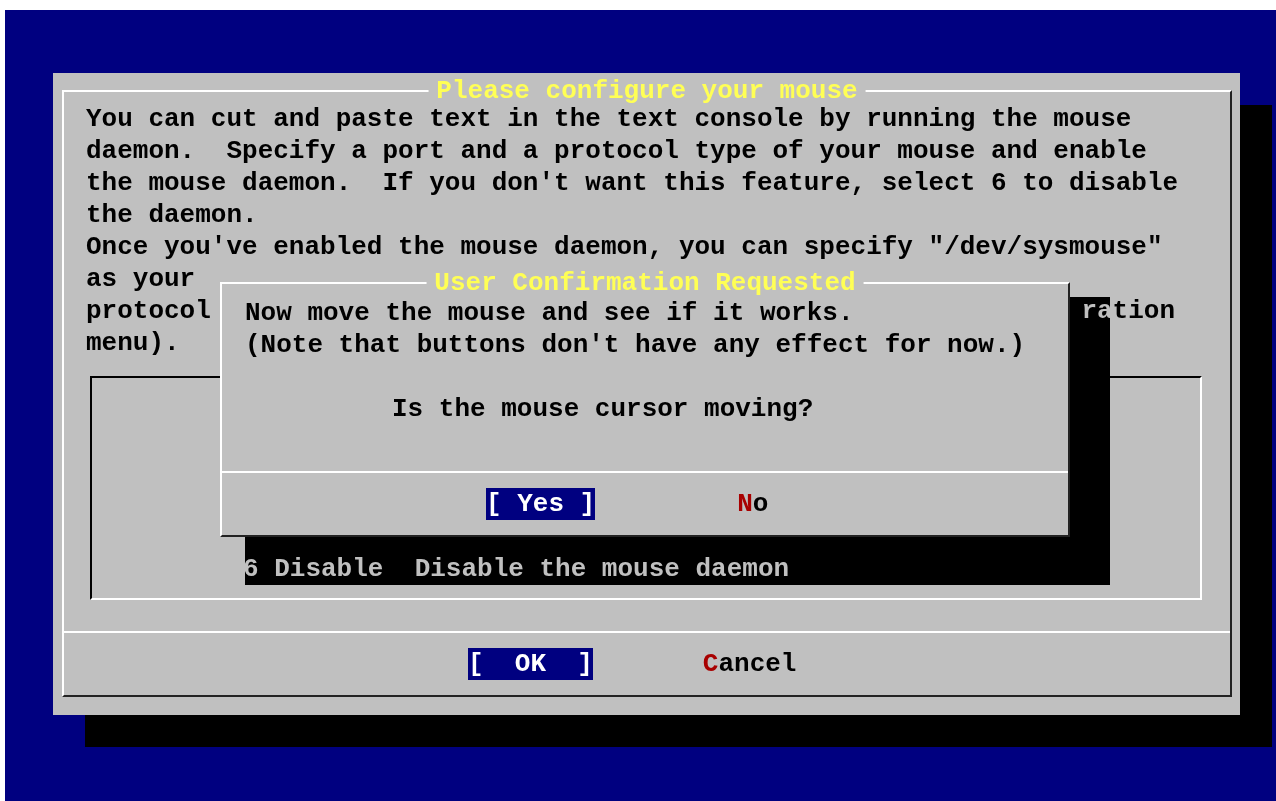 This screenshot has width=1276, height=801. Describe the element at coordinates (133, 343) in the screenshot. I see `body-text: menu).` at that location.